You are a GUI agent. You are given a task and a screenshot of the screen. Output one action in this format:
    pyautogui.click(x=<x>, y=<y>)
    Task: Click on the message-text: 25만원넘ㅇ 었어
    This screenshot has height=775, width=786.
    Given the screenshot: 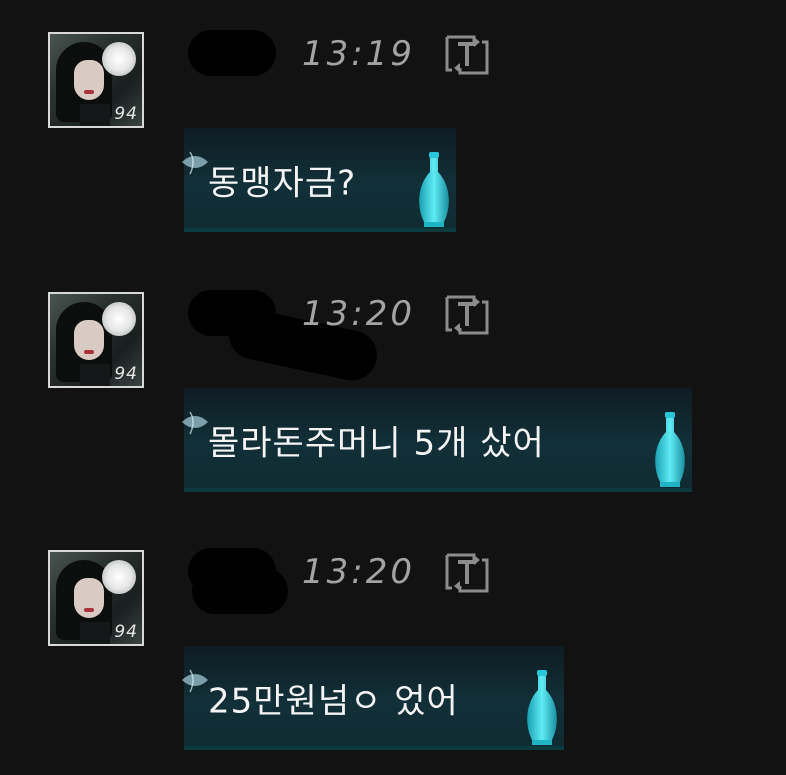 What is the action you would take?
    pyautogui.click(x=333, y=701)
    